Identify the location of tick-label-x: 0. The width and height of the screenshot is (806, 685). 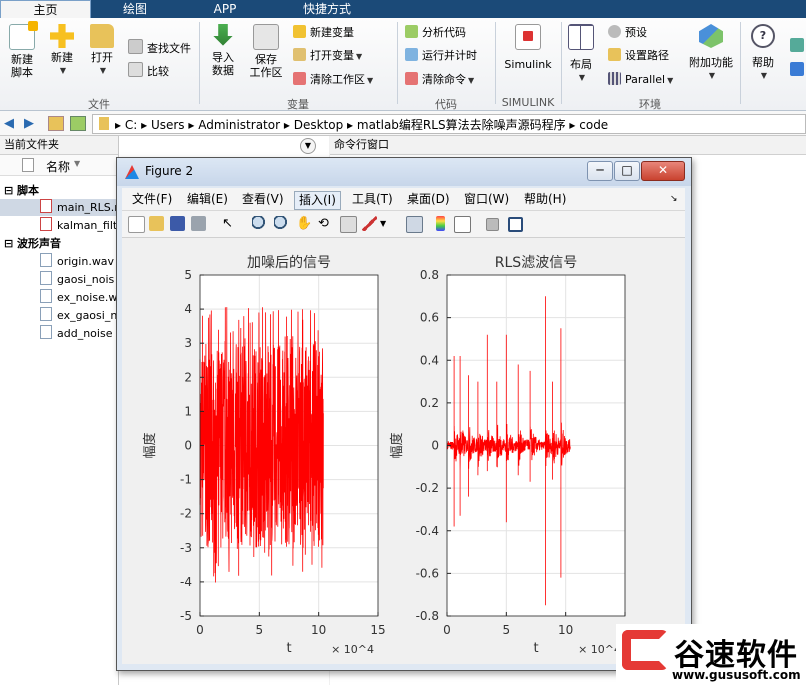
(200, 630).